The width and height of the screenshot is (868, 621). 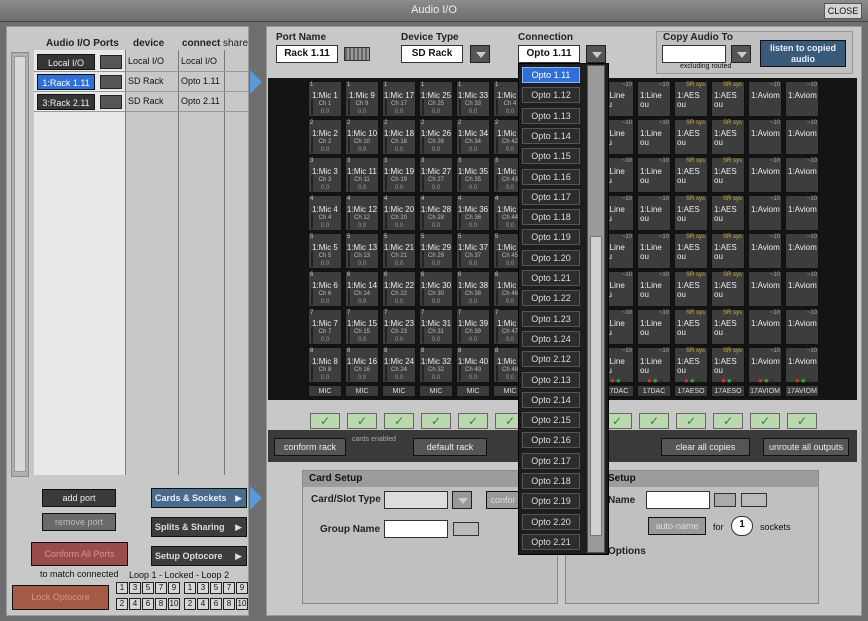 I want to click on socket-count-field: 1, so click(x=742, y=526).